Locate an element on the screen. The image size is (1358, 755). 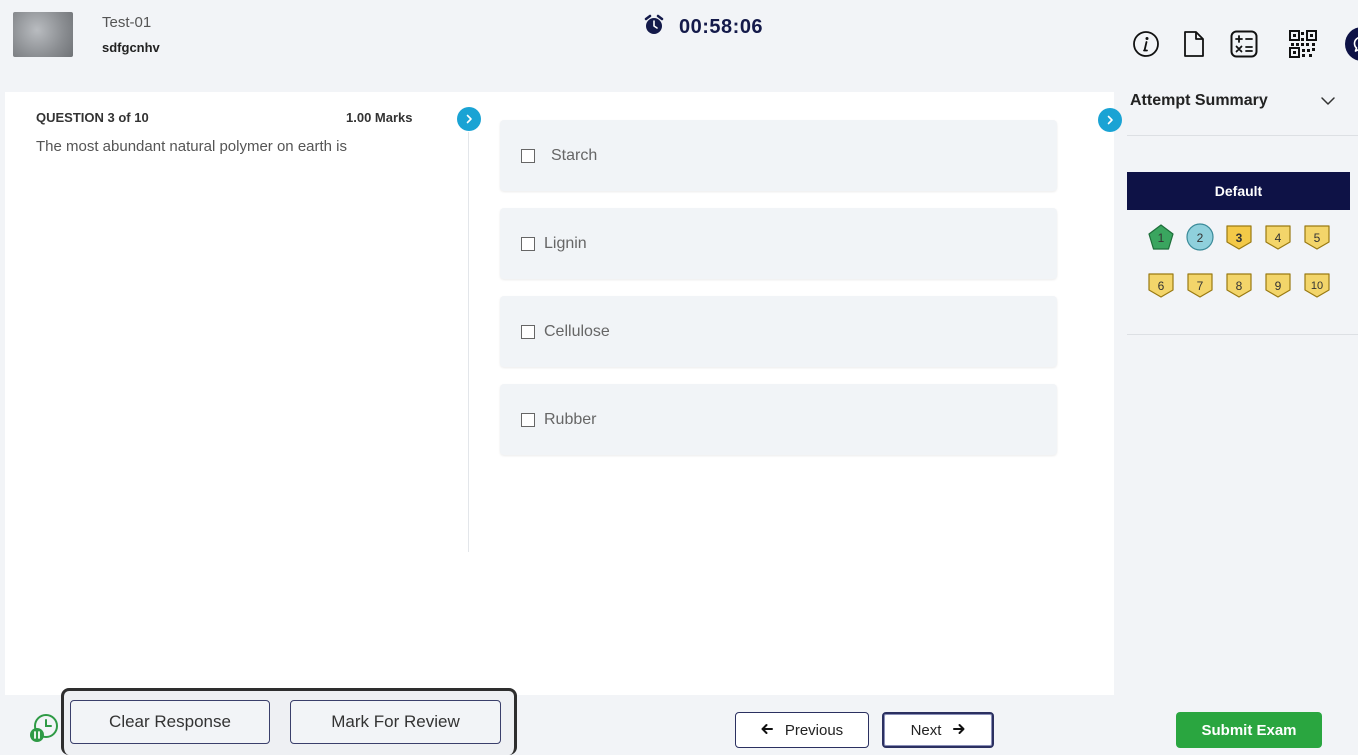
palette-question-5: 5 is located at coordinates (1317, 237).